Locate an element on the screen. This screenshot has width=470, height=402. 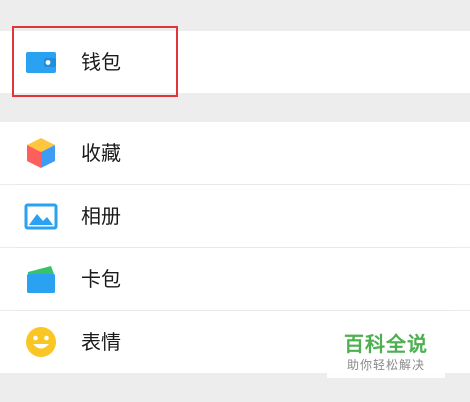
card-pack-icon is located at coordinates (41, 279).